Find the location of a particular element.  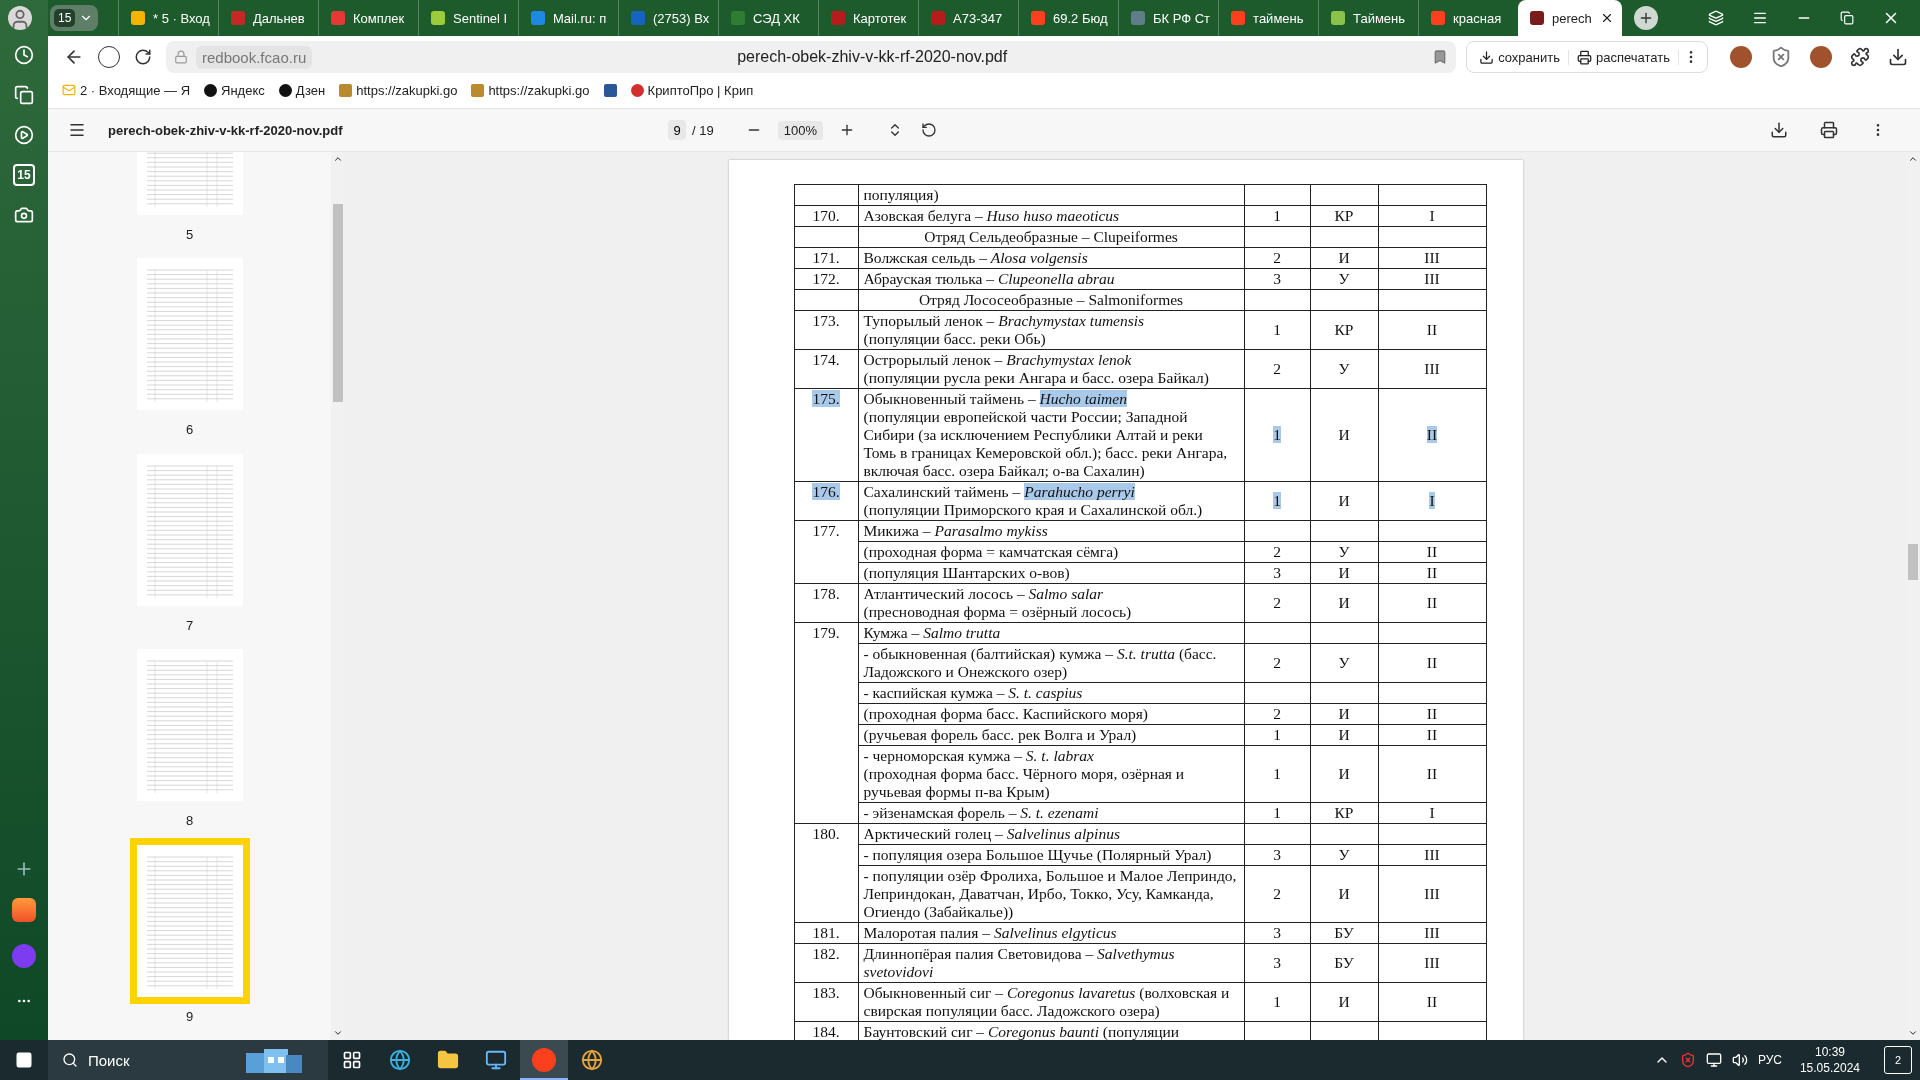

download-icon is located at coordinates (1898, 57).